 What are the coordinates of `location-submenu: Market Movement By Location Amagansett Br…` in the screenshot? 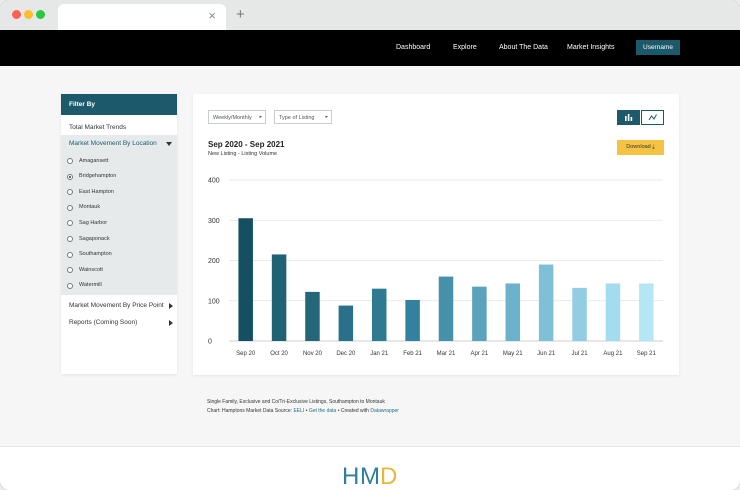 It's located at (119, 215).